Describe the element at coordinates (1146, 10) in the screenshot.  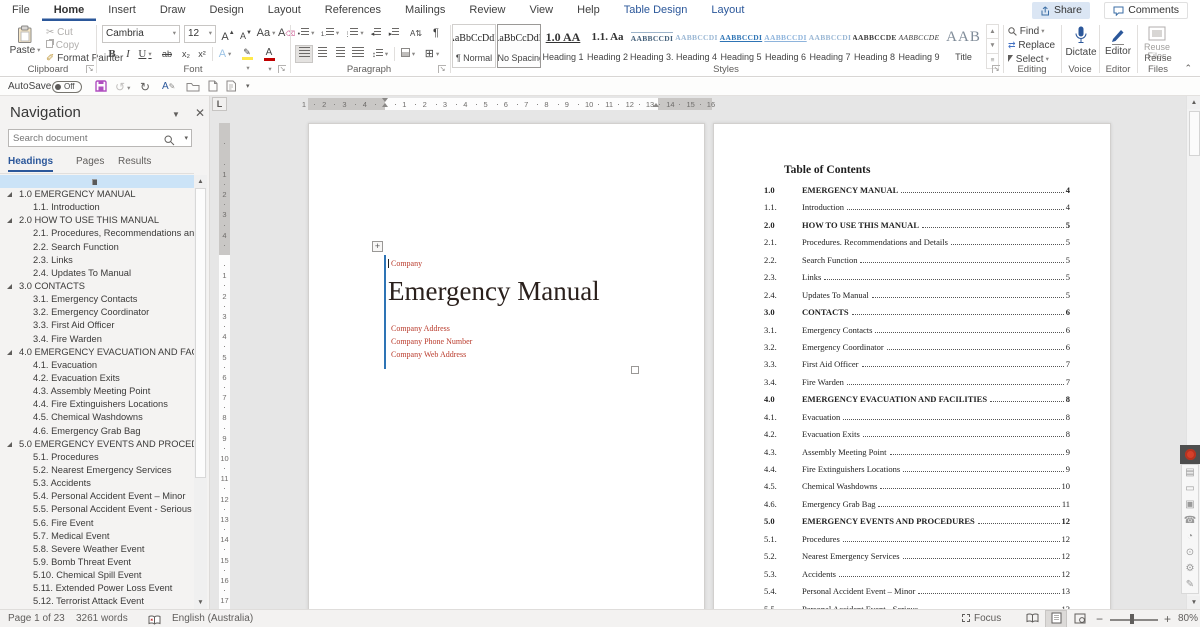
I see `comments-button: Comments` at that location.